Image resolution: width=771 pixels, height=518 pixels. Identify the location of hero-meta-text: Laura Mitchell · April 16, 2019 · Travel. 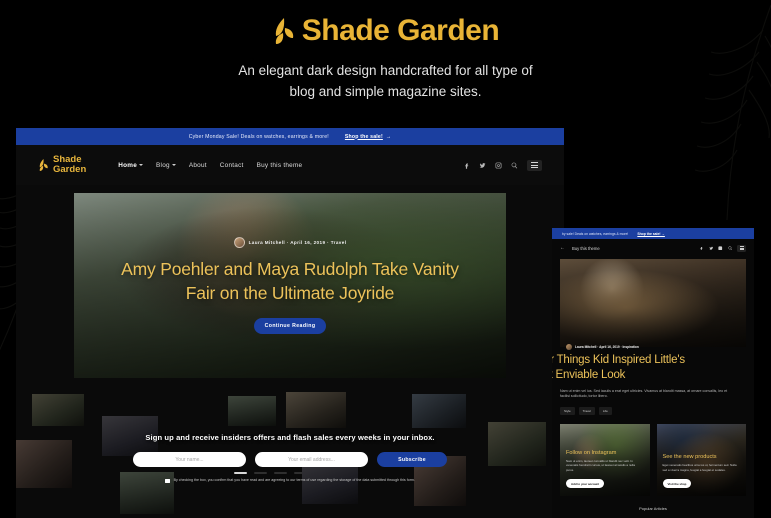
(297, 242).